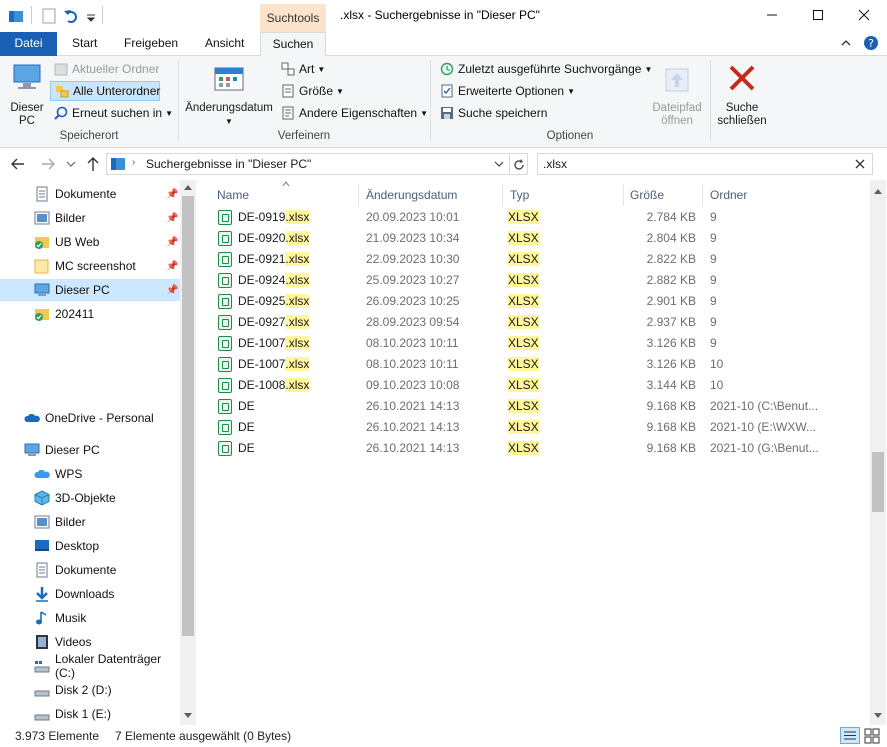 This screenshot has width=887, height=747. What do you see at coordinates (312, 91) in the screenshot?
I see `groesse-button: Größe ▼` at bounding box center [312, 91].